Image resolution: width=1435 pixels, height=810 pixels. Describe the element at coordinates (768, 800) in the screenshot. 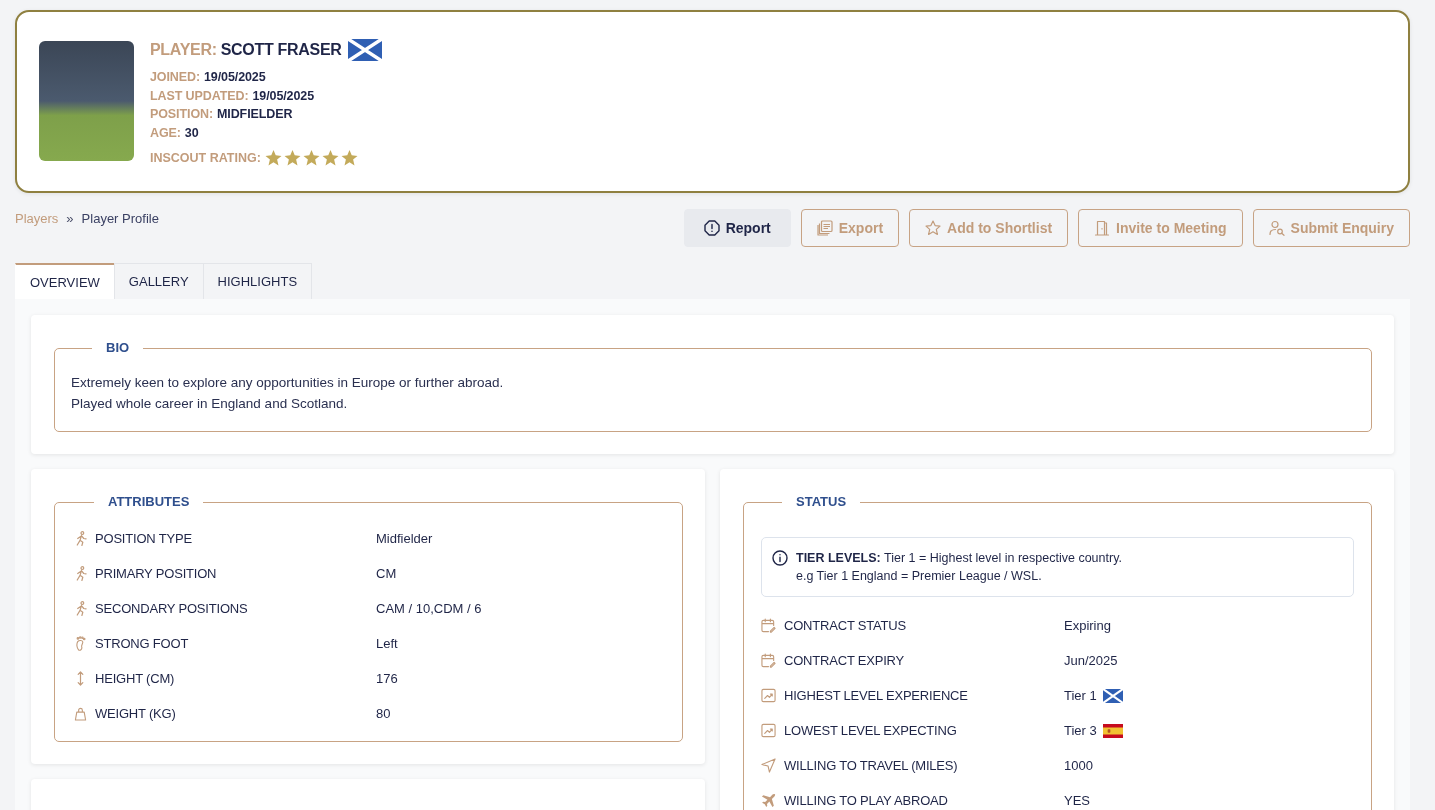

I see `airplane-icon` at that location.